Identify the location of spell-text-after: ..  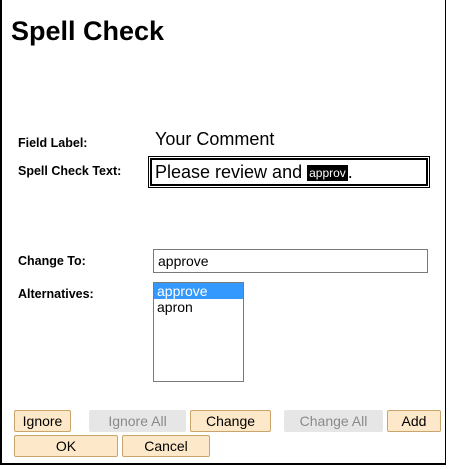
(350, 172).